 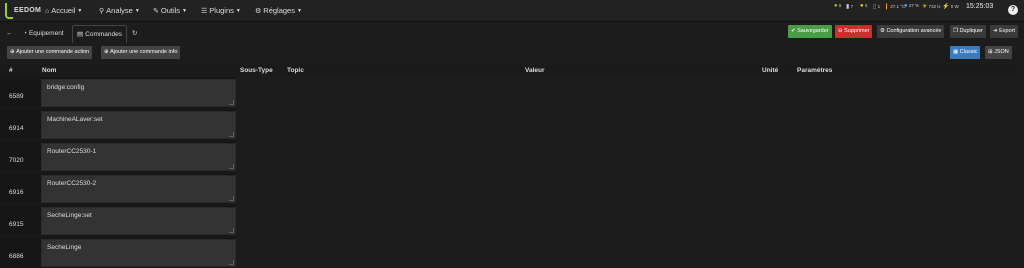 I want to click on table-row: 7020 RouterCC2530-1, so click(x=118, y=156).